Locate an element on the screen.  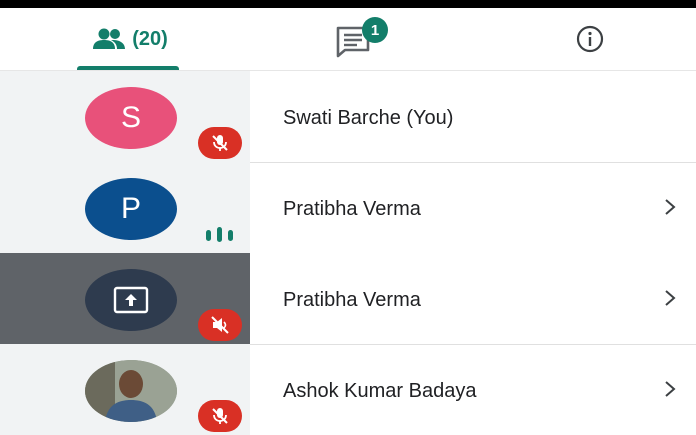
tab-info is located at coordinates (590, 39).